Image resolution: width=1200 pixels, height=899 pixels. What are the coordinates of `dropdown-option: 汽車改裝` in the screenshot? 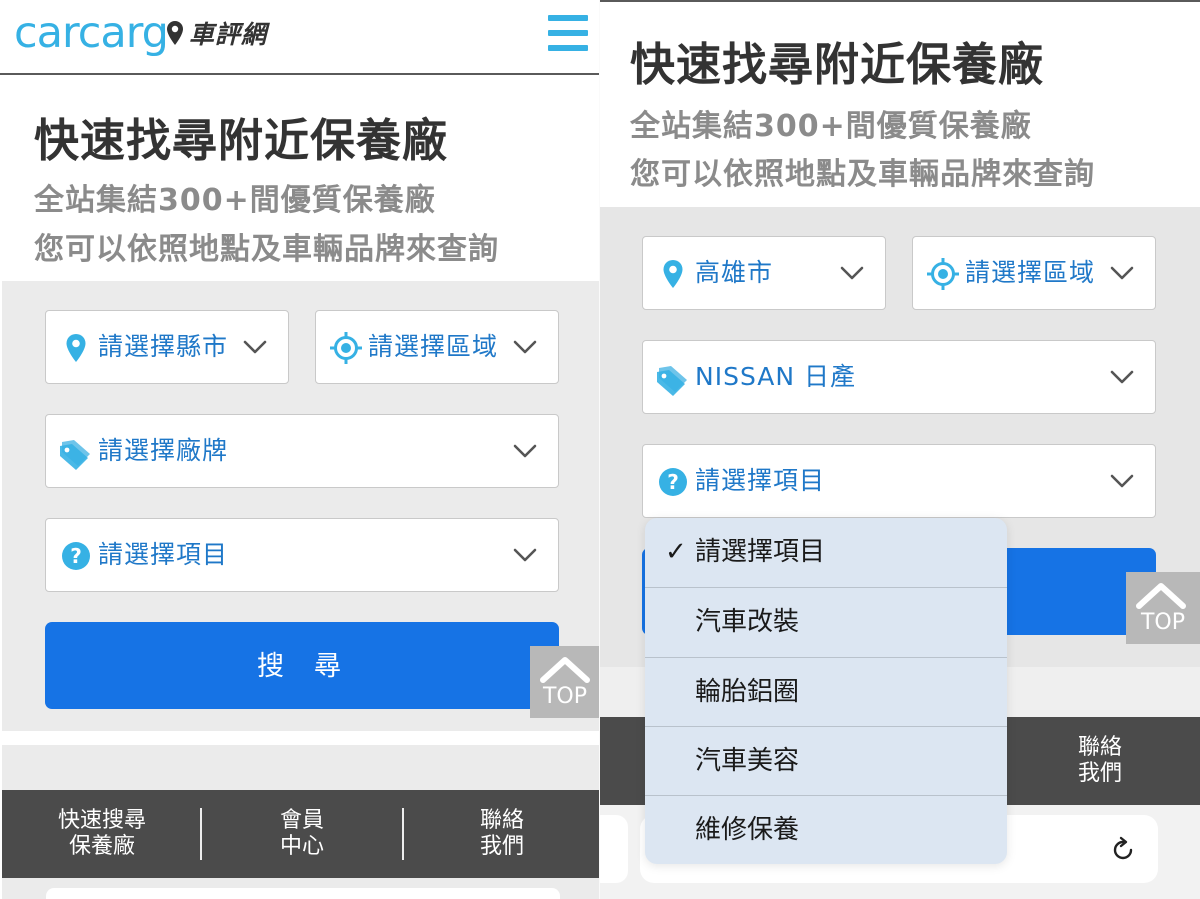 It's located at (826, 622).